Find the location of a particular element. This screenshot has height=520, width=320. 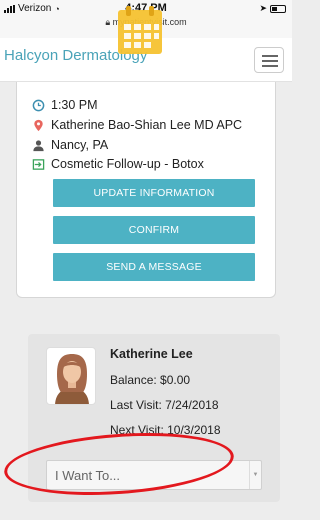

location-icon: ➤ is located at coordinates (263, 8).